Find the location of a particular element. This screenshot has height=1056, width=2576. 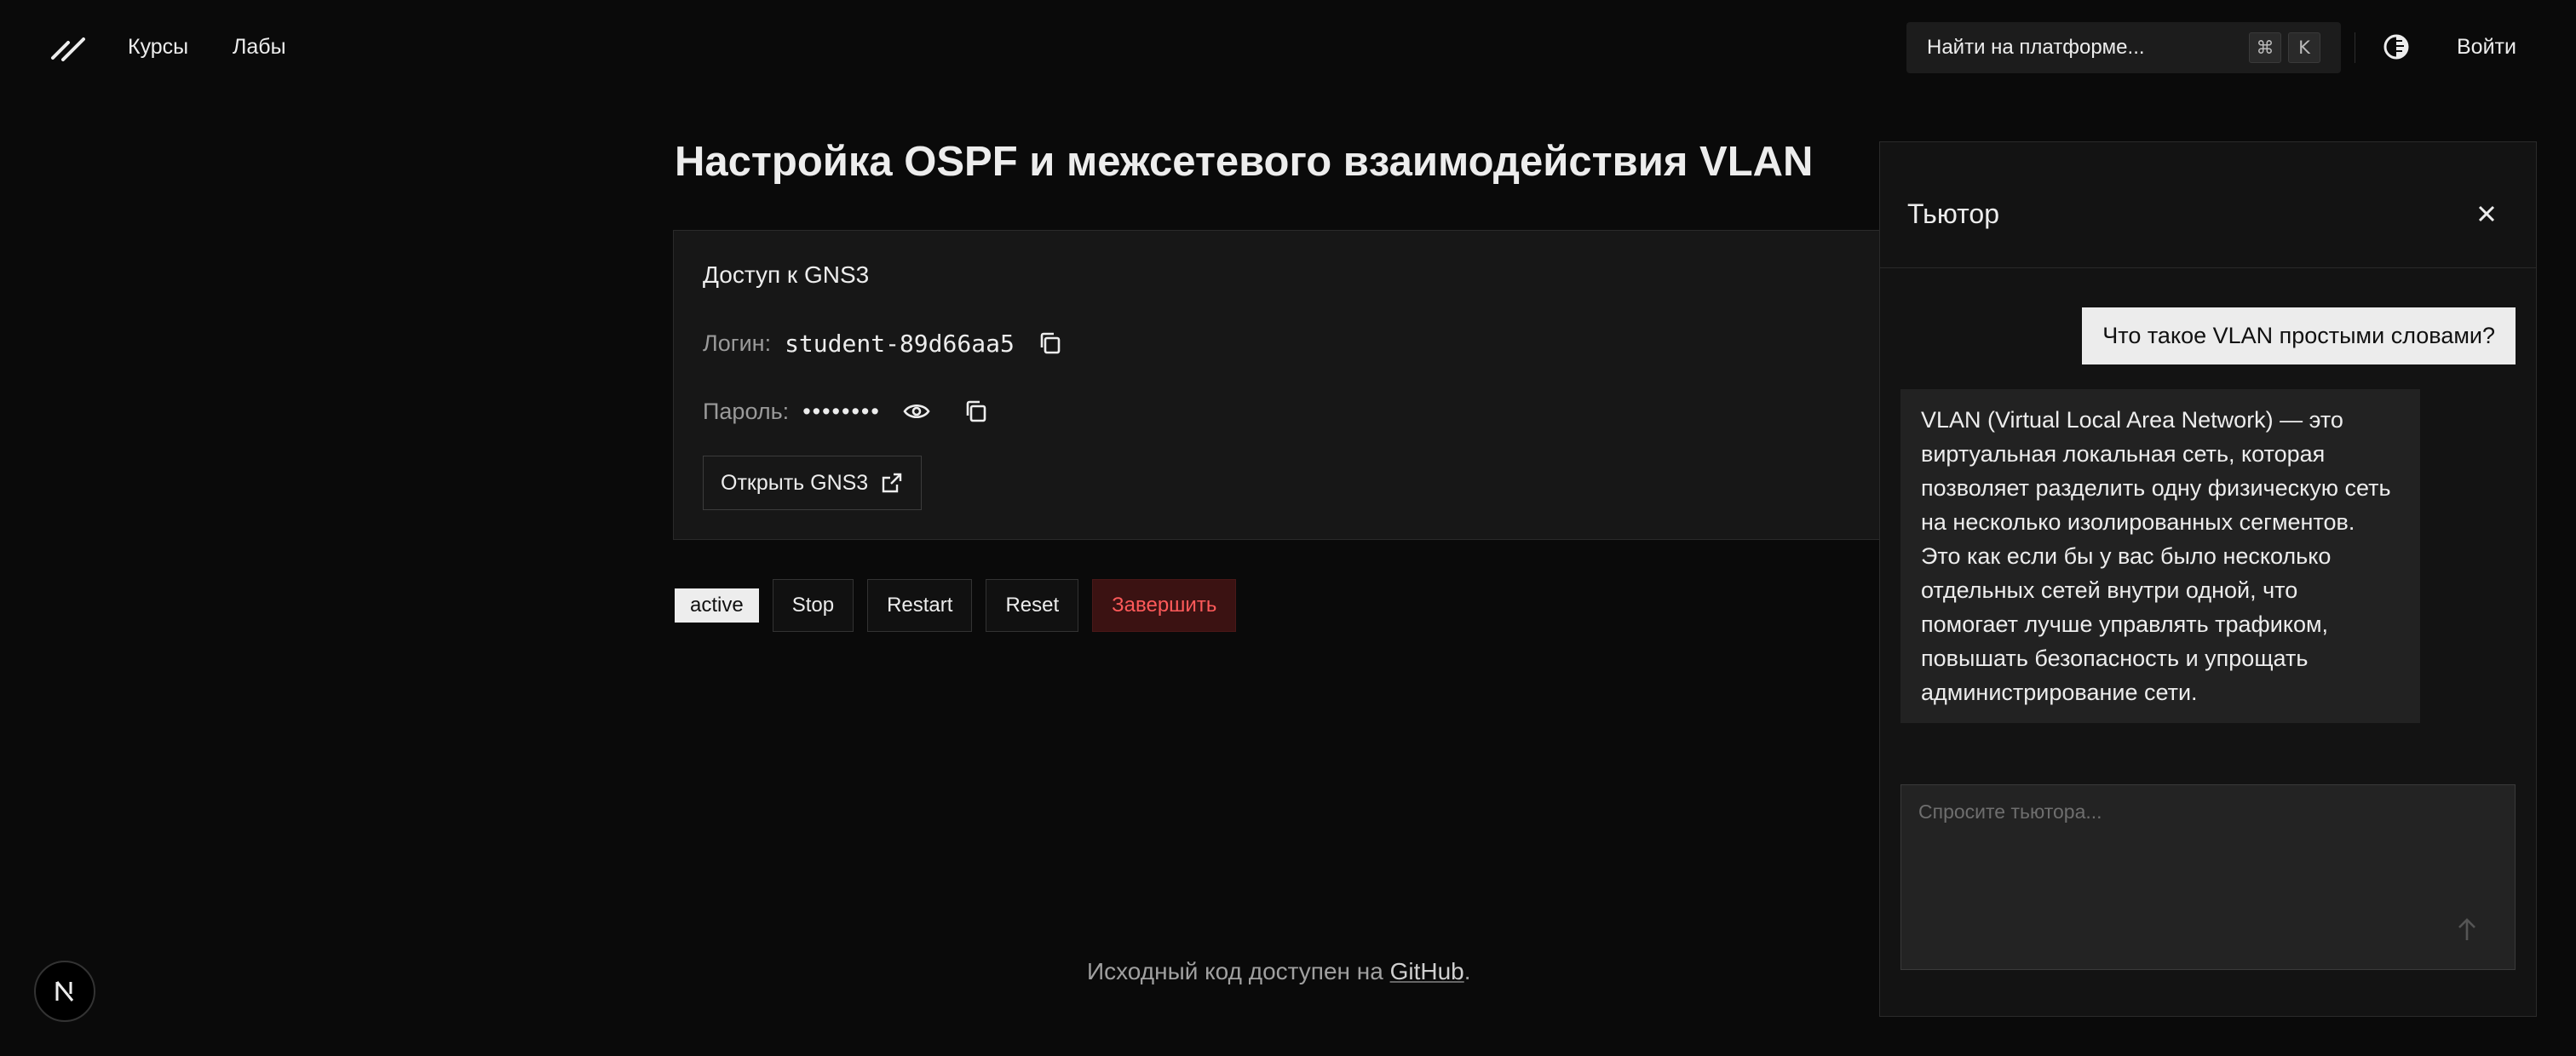

copy-password-icon is located at coordinates (976, 411).